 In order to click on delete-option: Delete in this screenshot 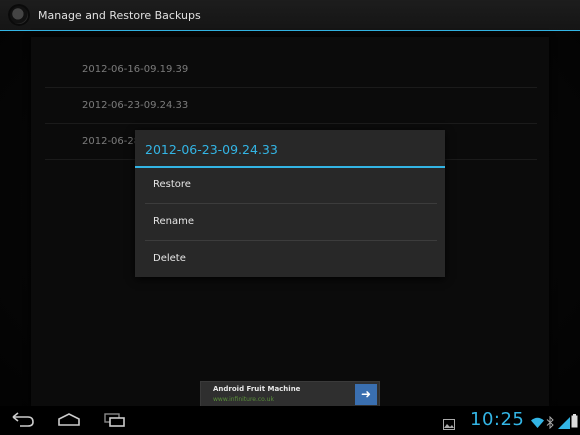, I will do `click(291, 260)`.